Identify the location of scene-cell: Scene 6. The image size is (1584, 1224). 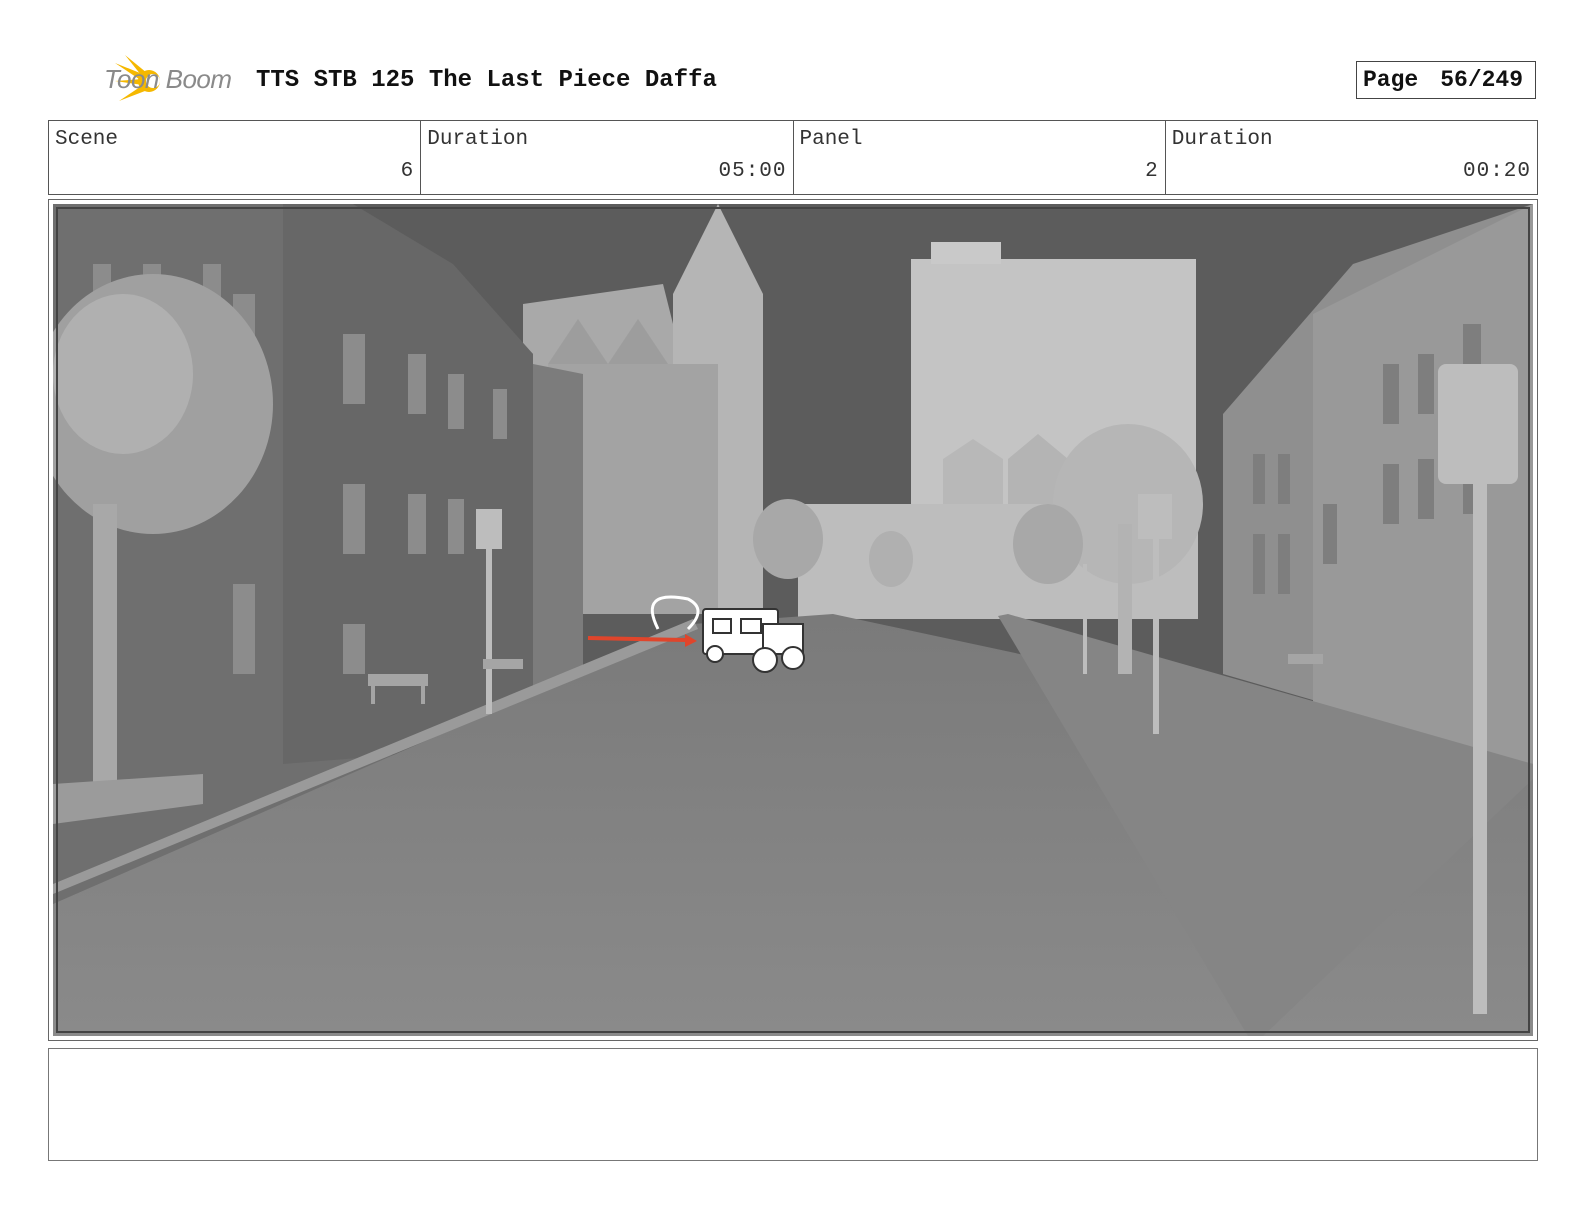
(235, 157).